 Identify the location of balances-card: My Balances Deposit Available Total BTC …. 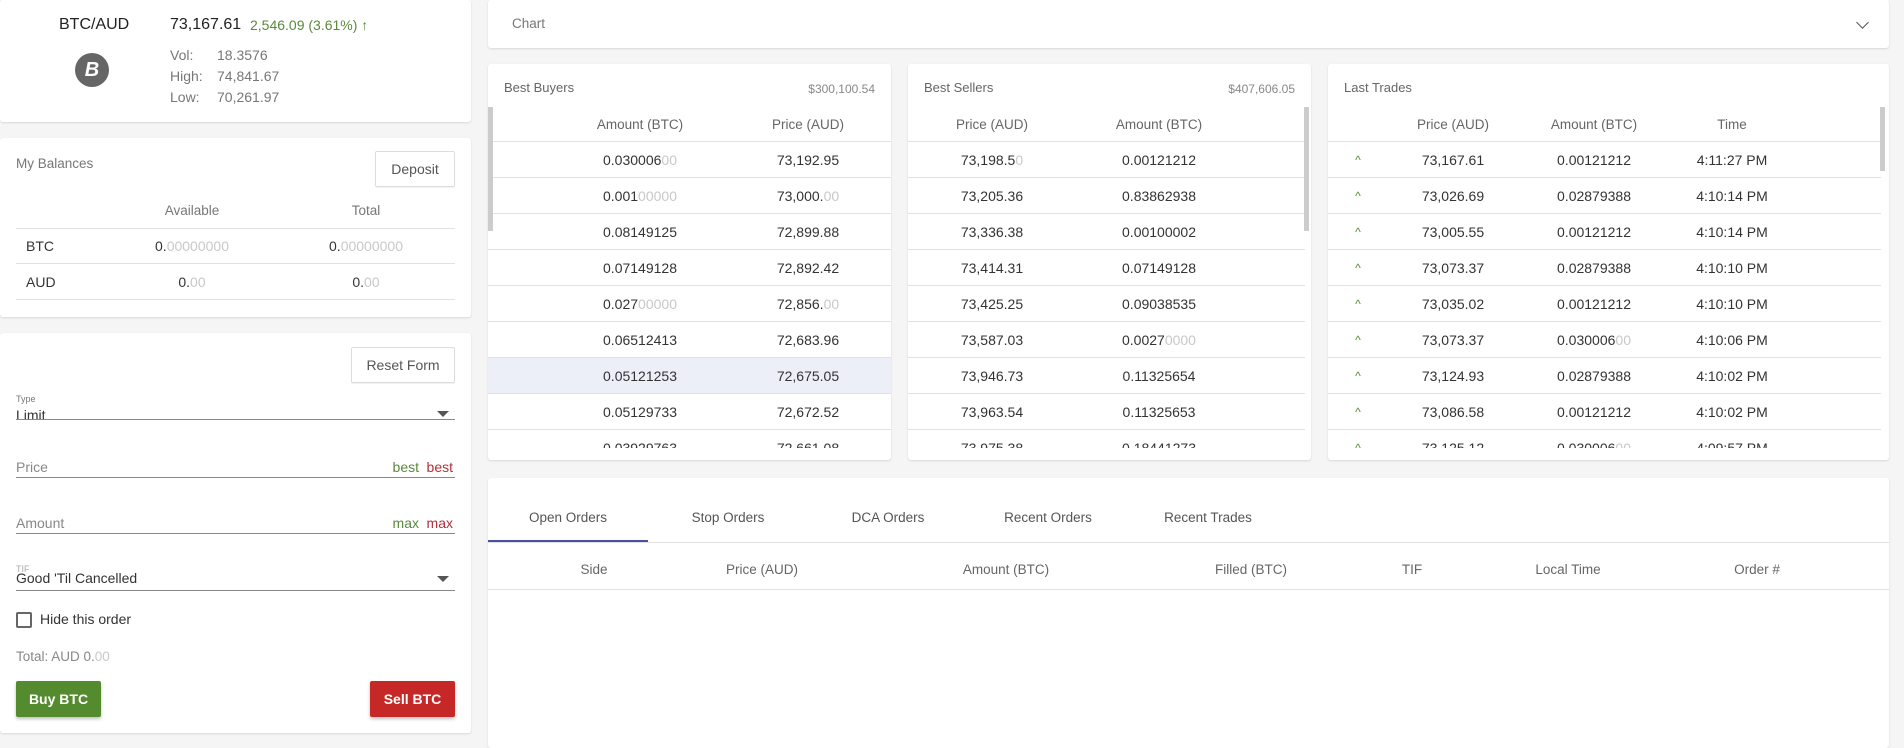
(235, 227).